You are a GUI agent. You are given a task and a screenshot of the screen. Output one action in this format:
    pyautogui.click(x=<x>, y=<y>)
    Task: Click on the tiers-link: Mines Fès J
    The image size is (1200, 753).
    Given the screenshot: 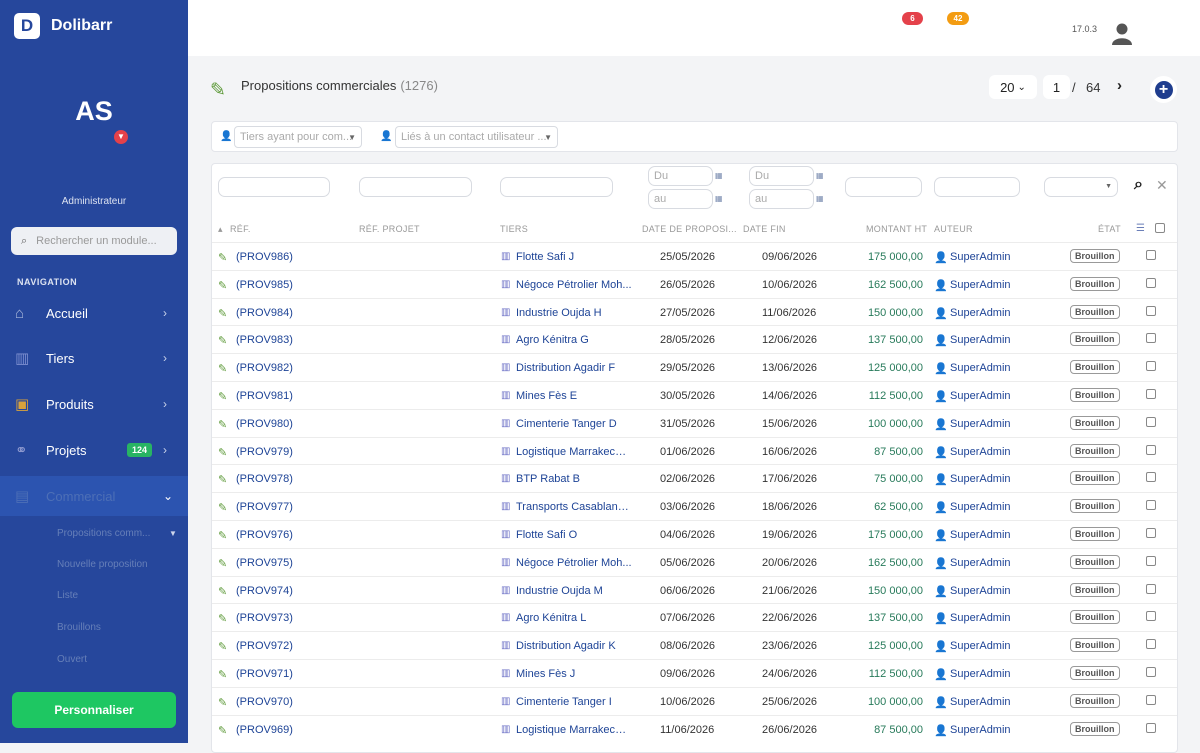 What is the action you would take?
    pyautogui.click(x=574, y=674)
    